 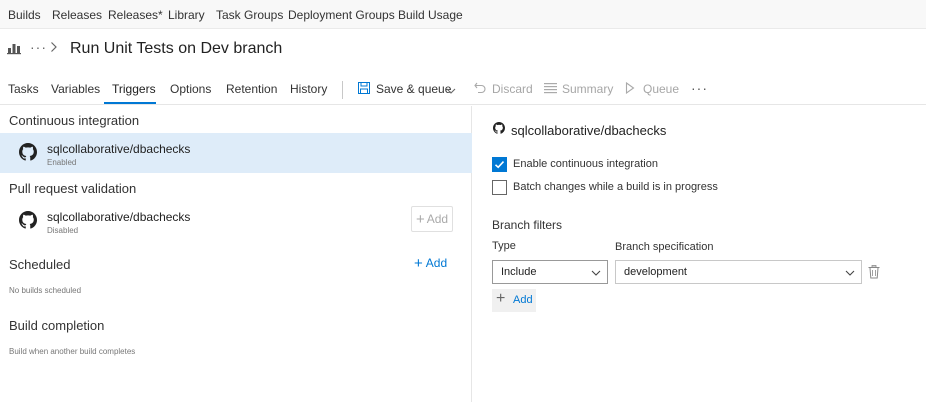 What do you see at coordinates (54, 49) in the screenshot?
I see `breadcrumb-chevron-icon` at bounding box center [54, 49].